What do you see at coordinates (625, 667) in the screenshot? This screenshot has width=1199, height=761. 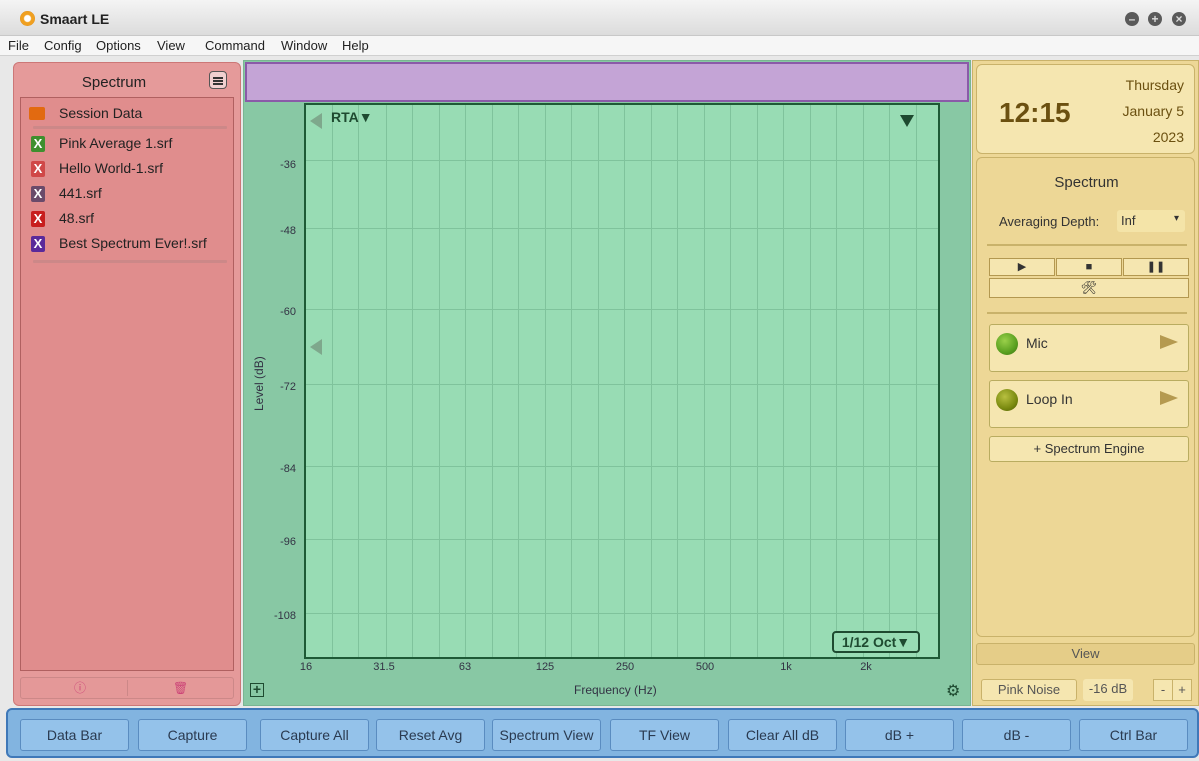 I see `x-tick: 250` at bounding box center [625, 667].